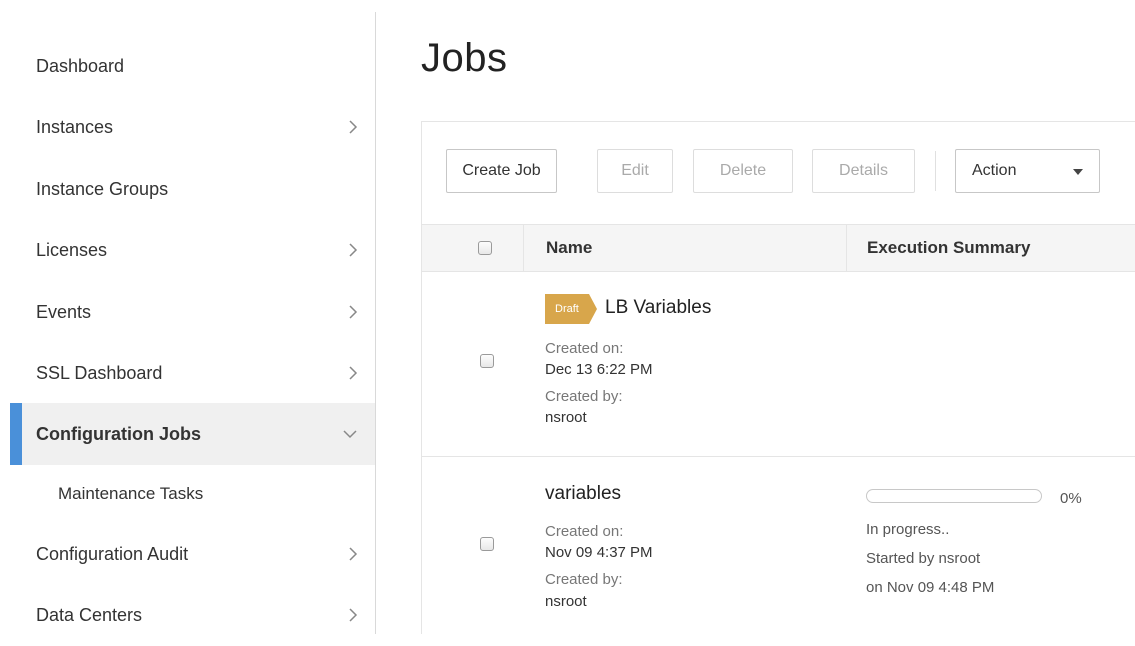  Describe the element at coordinates (948, 248) in the screenshot. I see `column-header-execution-summary: Execution Summary` at that location.